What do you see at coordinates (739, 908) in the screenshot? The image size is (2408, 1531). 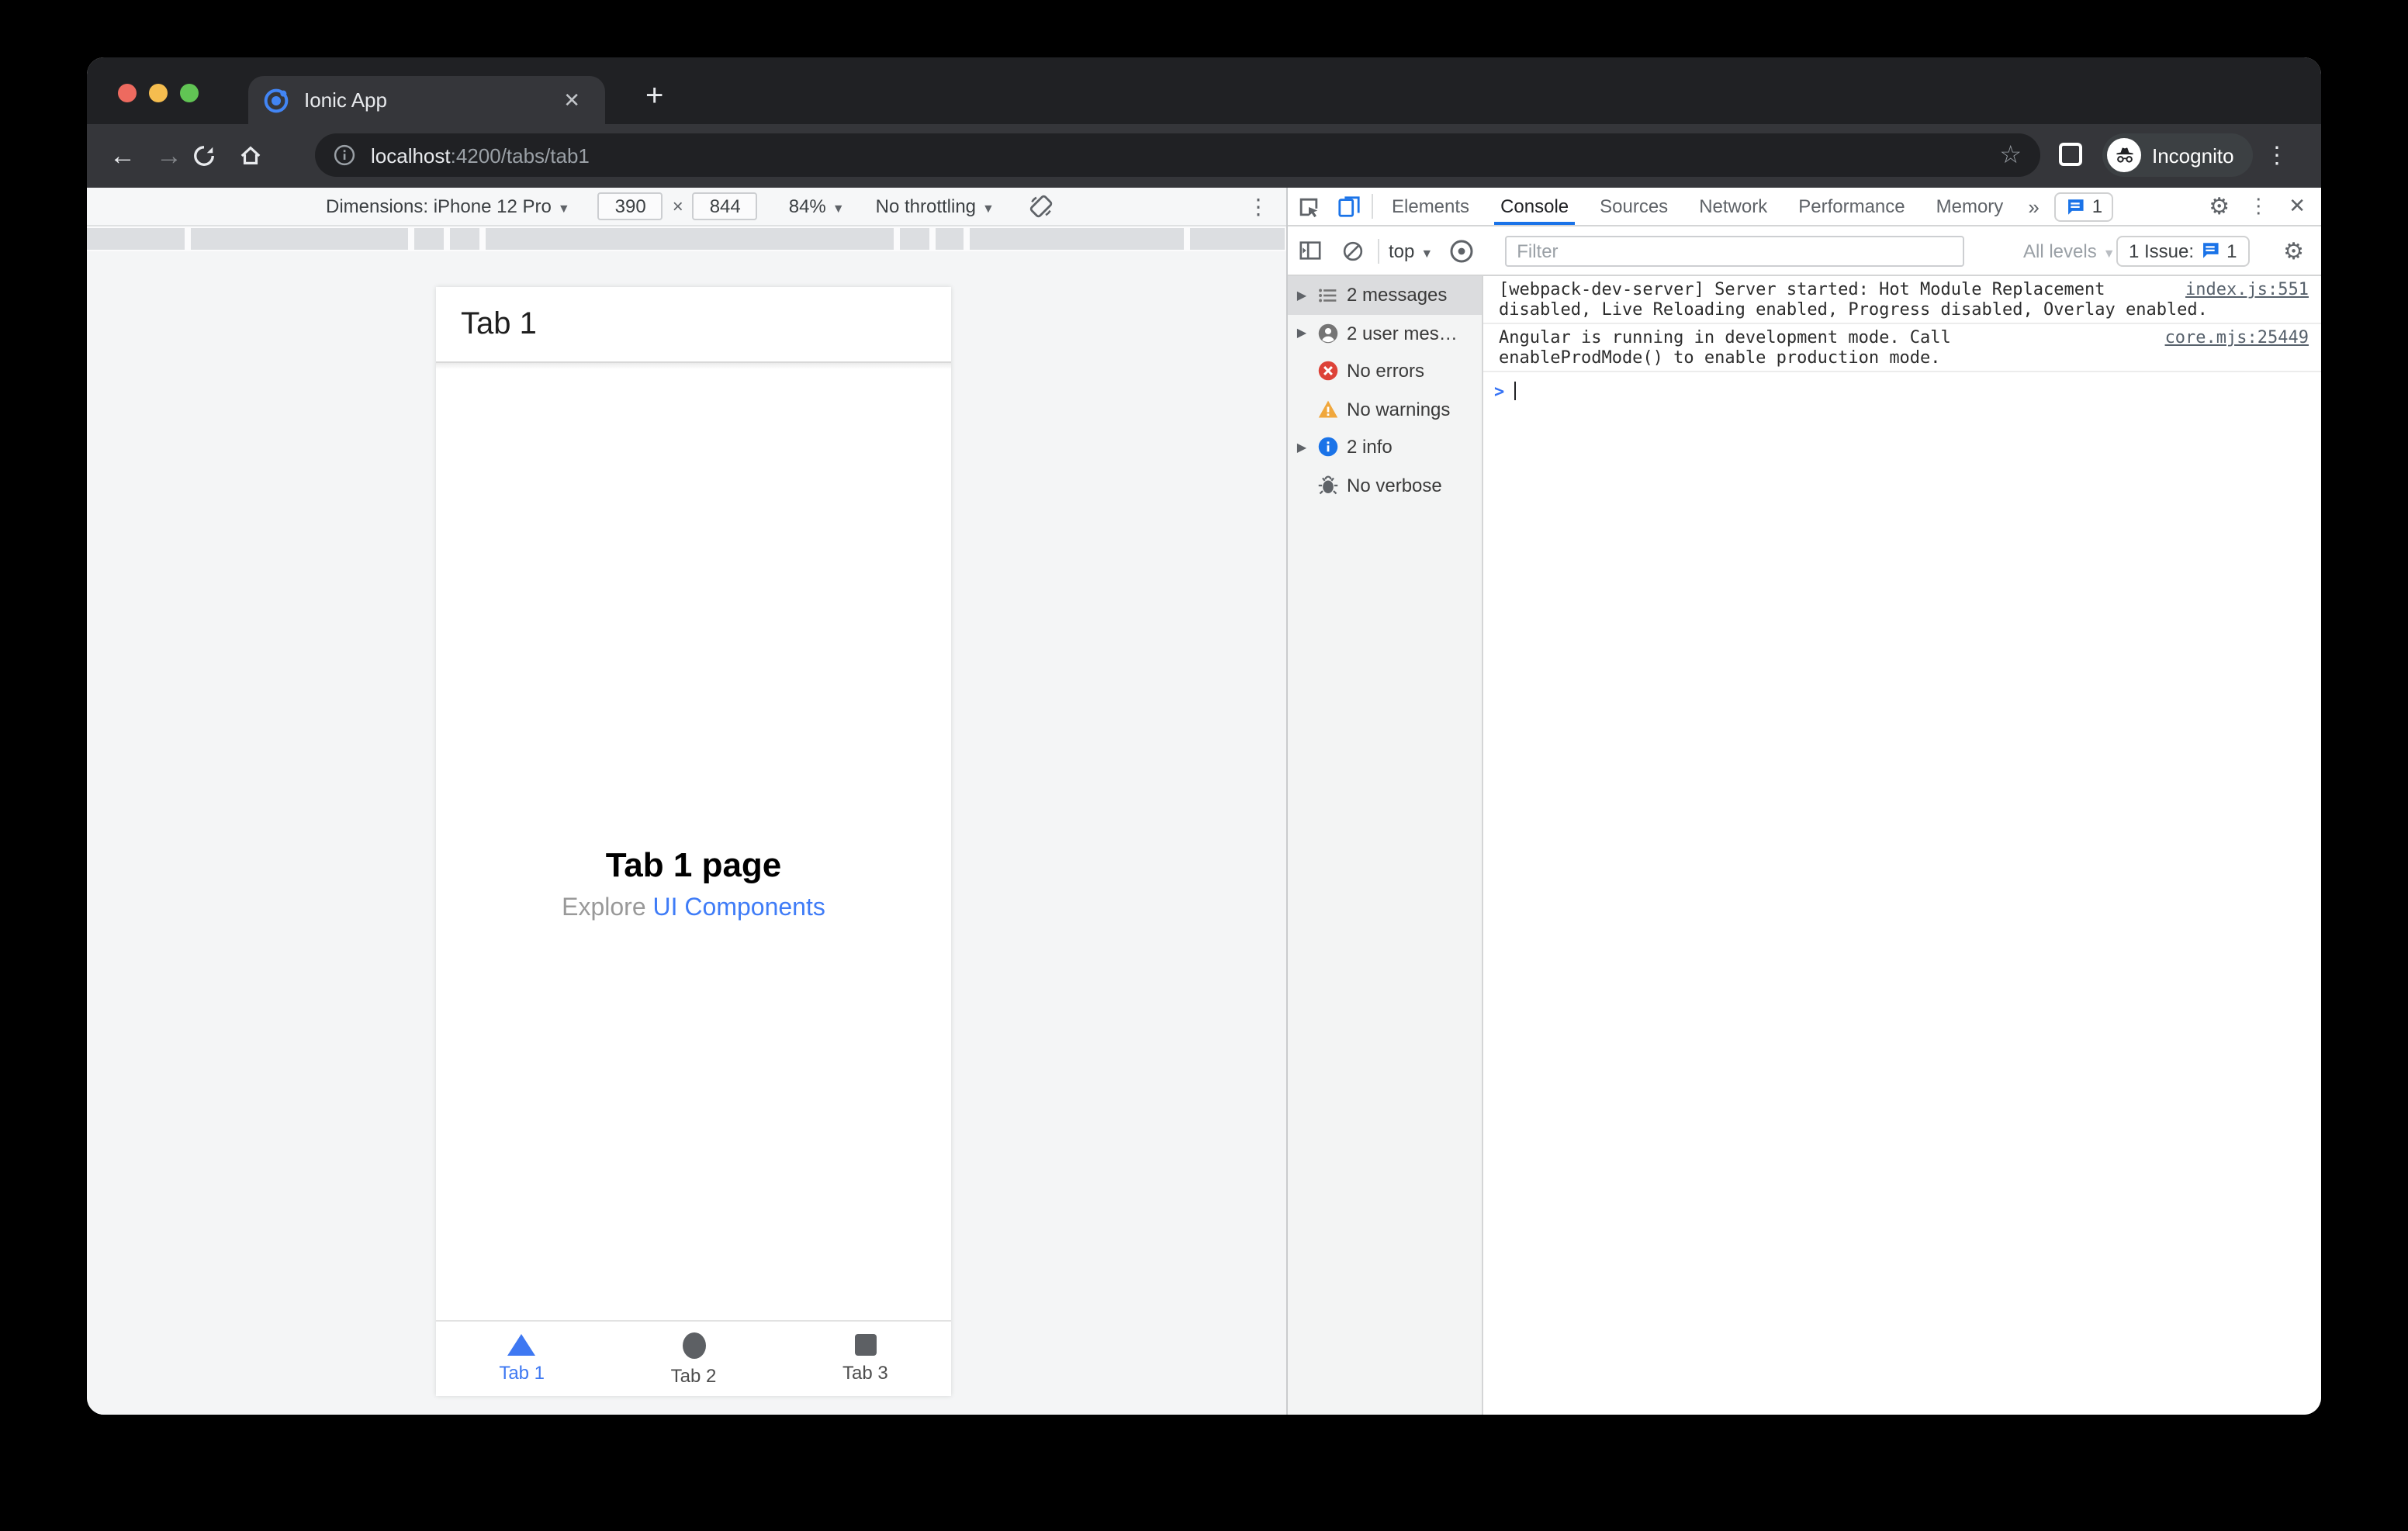 I see `ui-components-link: UI Components` at bounding box center [739, 908].